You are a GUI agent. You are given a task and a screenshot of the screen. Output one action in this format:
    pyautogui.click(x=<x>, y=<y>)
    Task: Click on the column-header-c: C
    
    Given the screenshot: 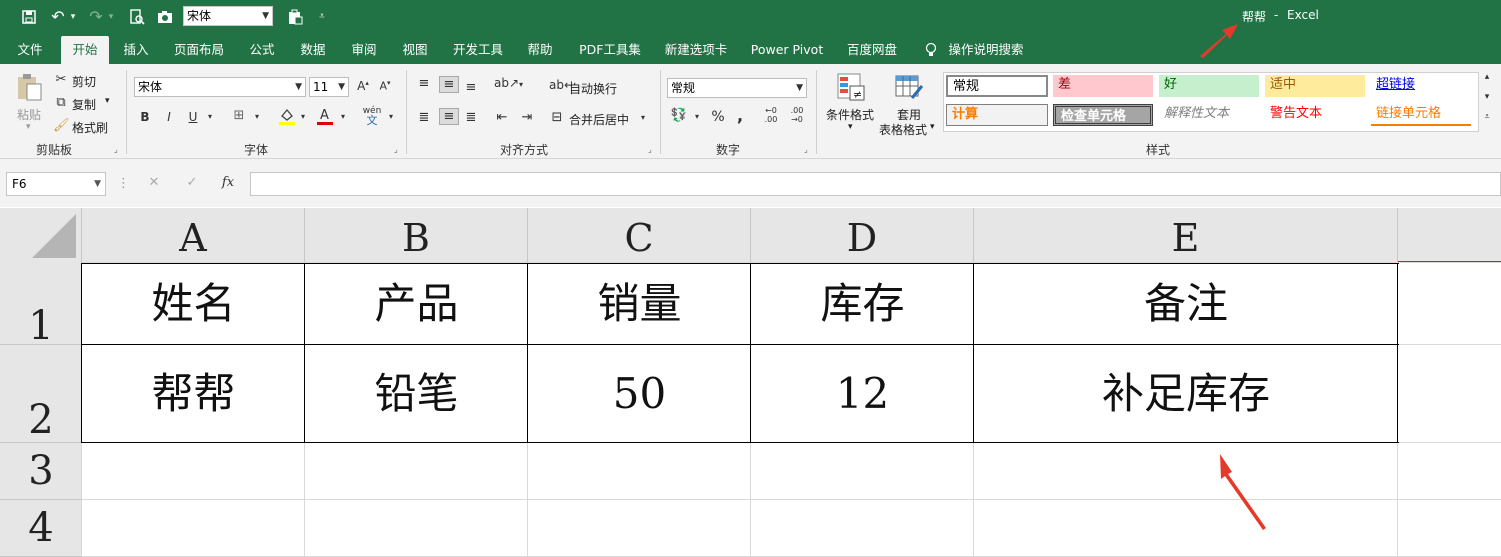 What is the action you would take?
    pyautogui.click(x=639, y=235)
    